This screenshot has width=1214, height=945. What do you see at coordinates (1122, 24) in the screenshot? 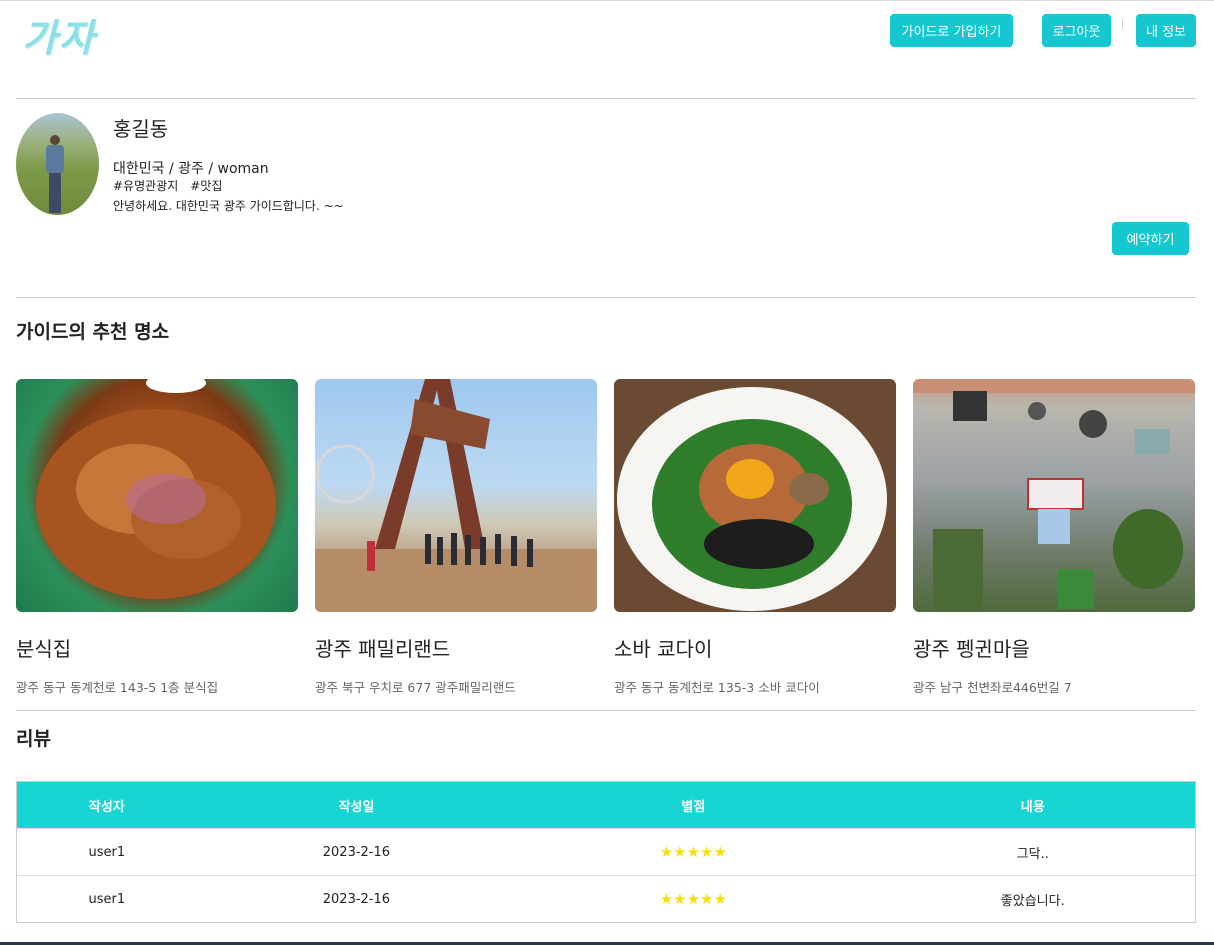
I see `header-divider` at bounding box center [1122, 24].